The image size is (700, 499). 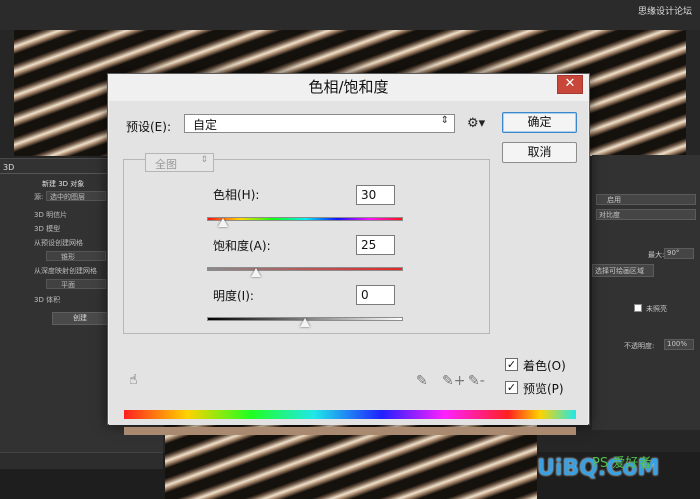 I want to click on dialog-titlebar: 色相/饱和度 ✕, so click(x=348, y=87).